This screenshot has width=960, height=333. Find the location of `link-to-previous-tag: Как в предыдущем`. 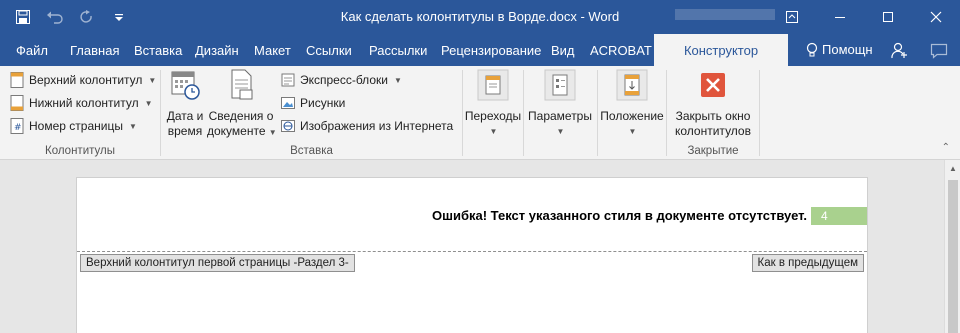

link-to-previous-tag: Как в предыдущем is located at coordinates (807, 263).